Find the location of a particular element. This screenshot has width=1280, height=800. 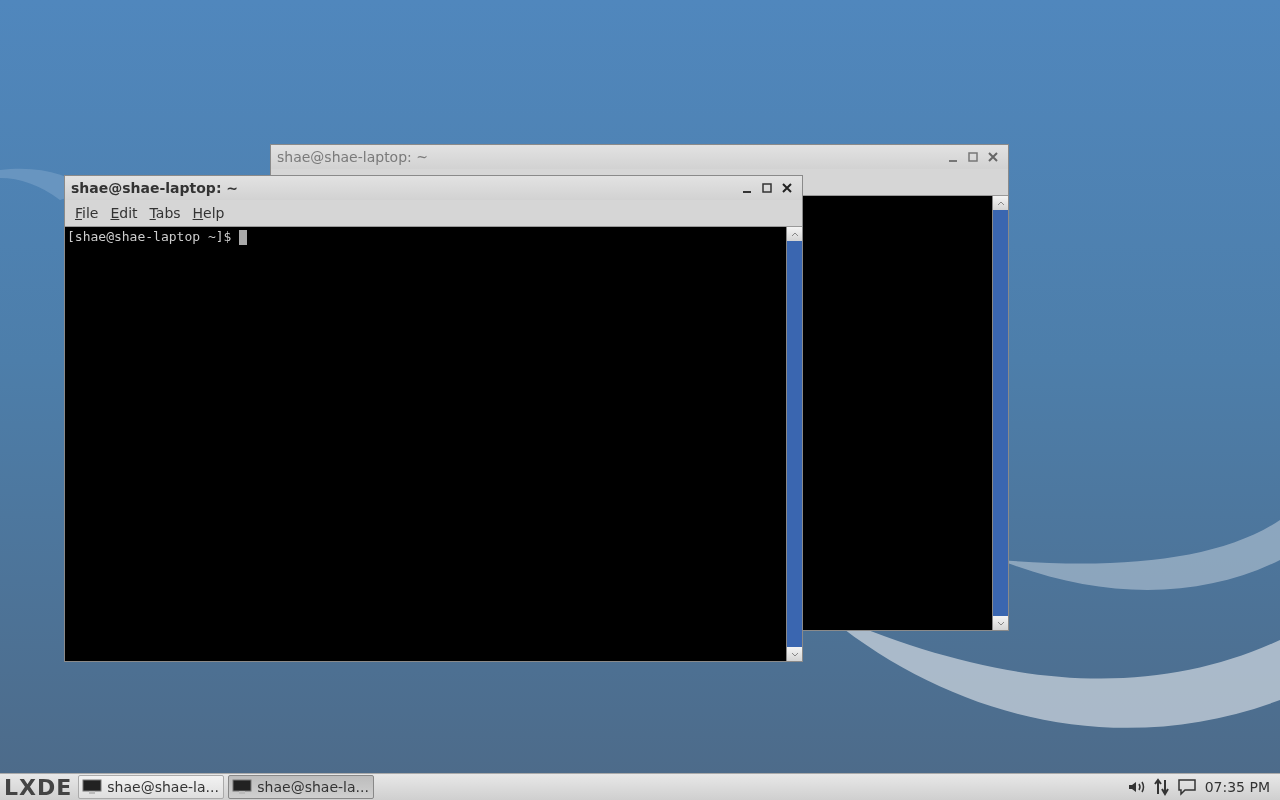

logo: LXDE is located at coordinates (38, 787).